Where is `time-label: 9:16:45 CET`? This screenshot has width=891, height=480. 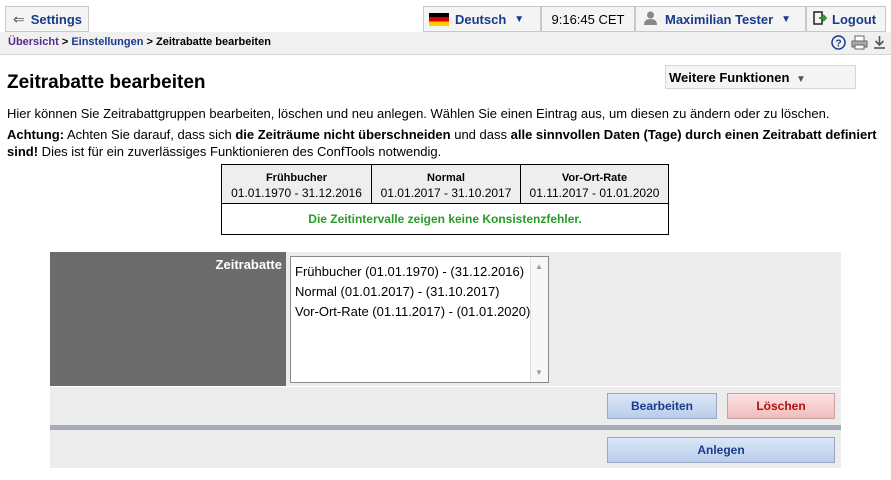 time-label: 9:16:45 CET is located at coordinates (588, 19).